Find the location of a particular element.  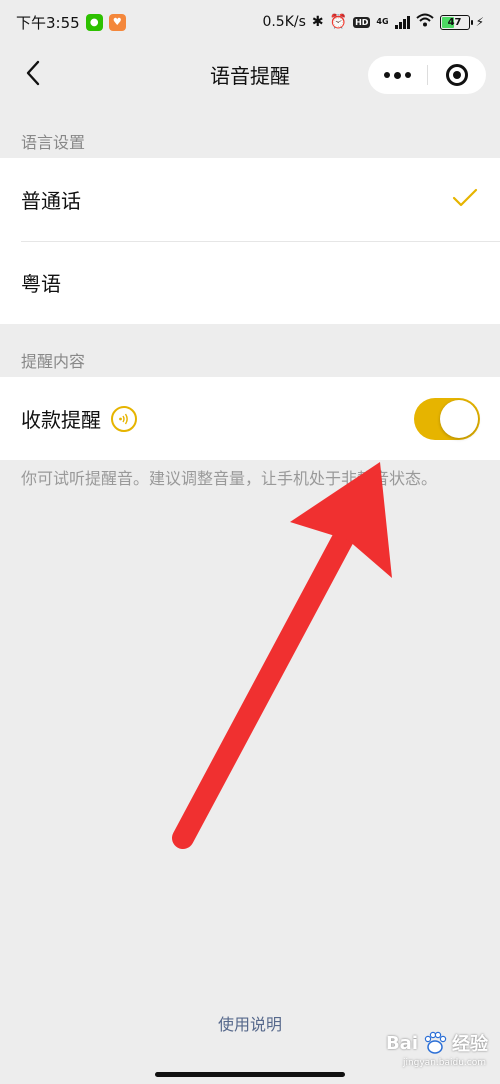

network-type: 4G is located at coordinates (382, 21).